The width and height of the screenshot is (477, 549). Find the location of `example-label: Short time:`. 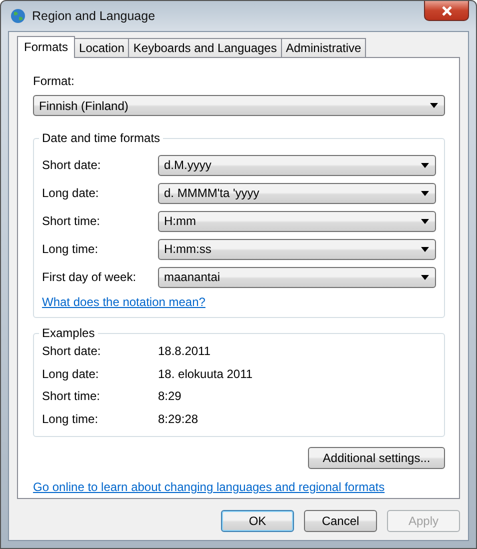

example-label: Short time: is located at coordinates (72, 397).